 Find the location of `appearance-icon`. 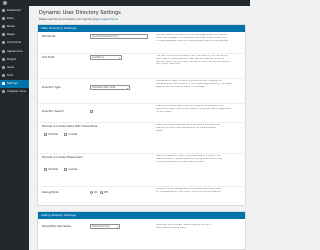

appearance-icon is located at coordinates (3, 51).